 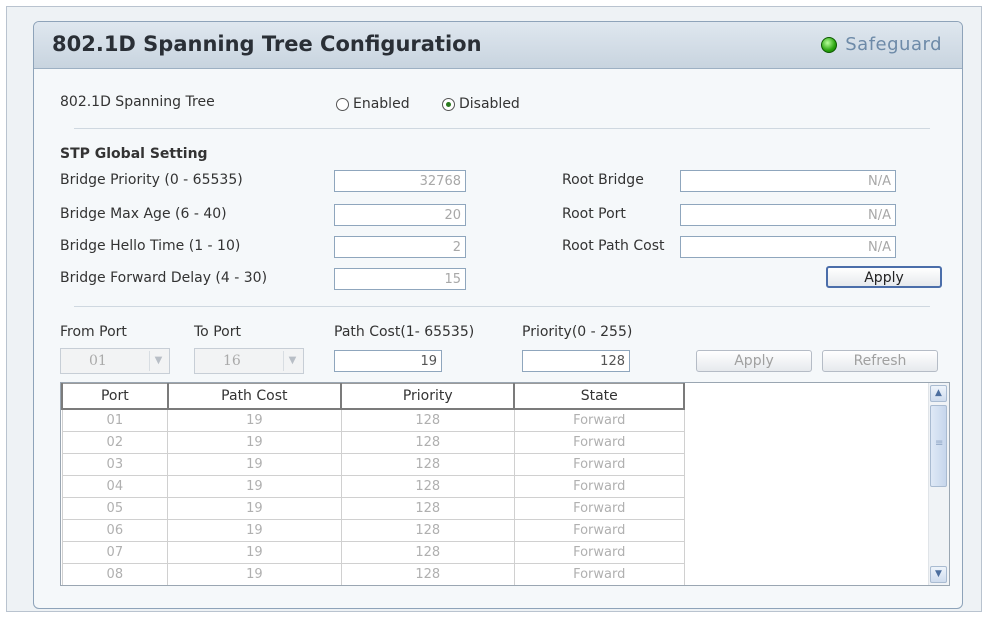 I want to click on to-port-select: 16 ▼, so click(x=249, y=361).